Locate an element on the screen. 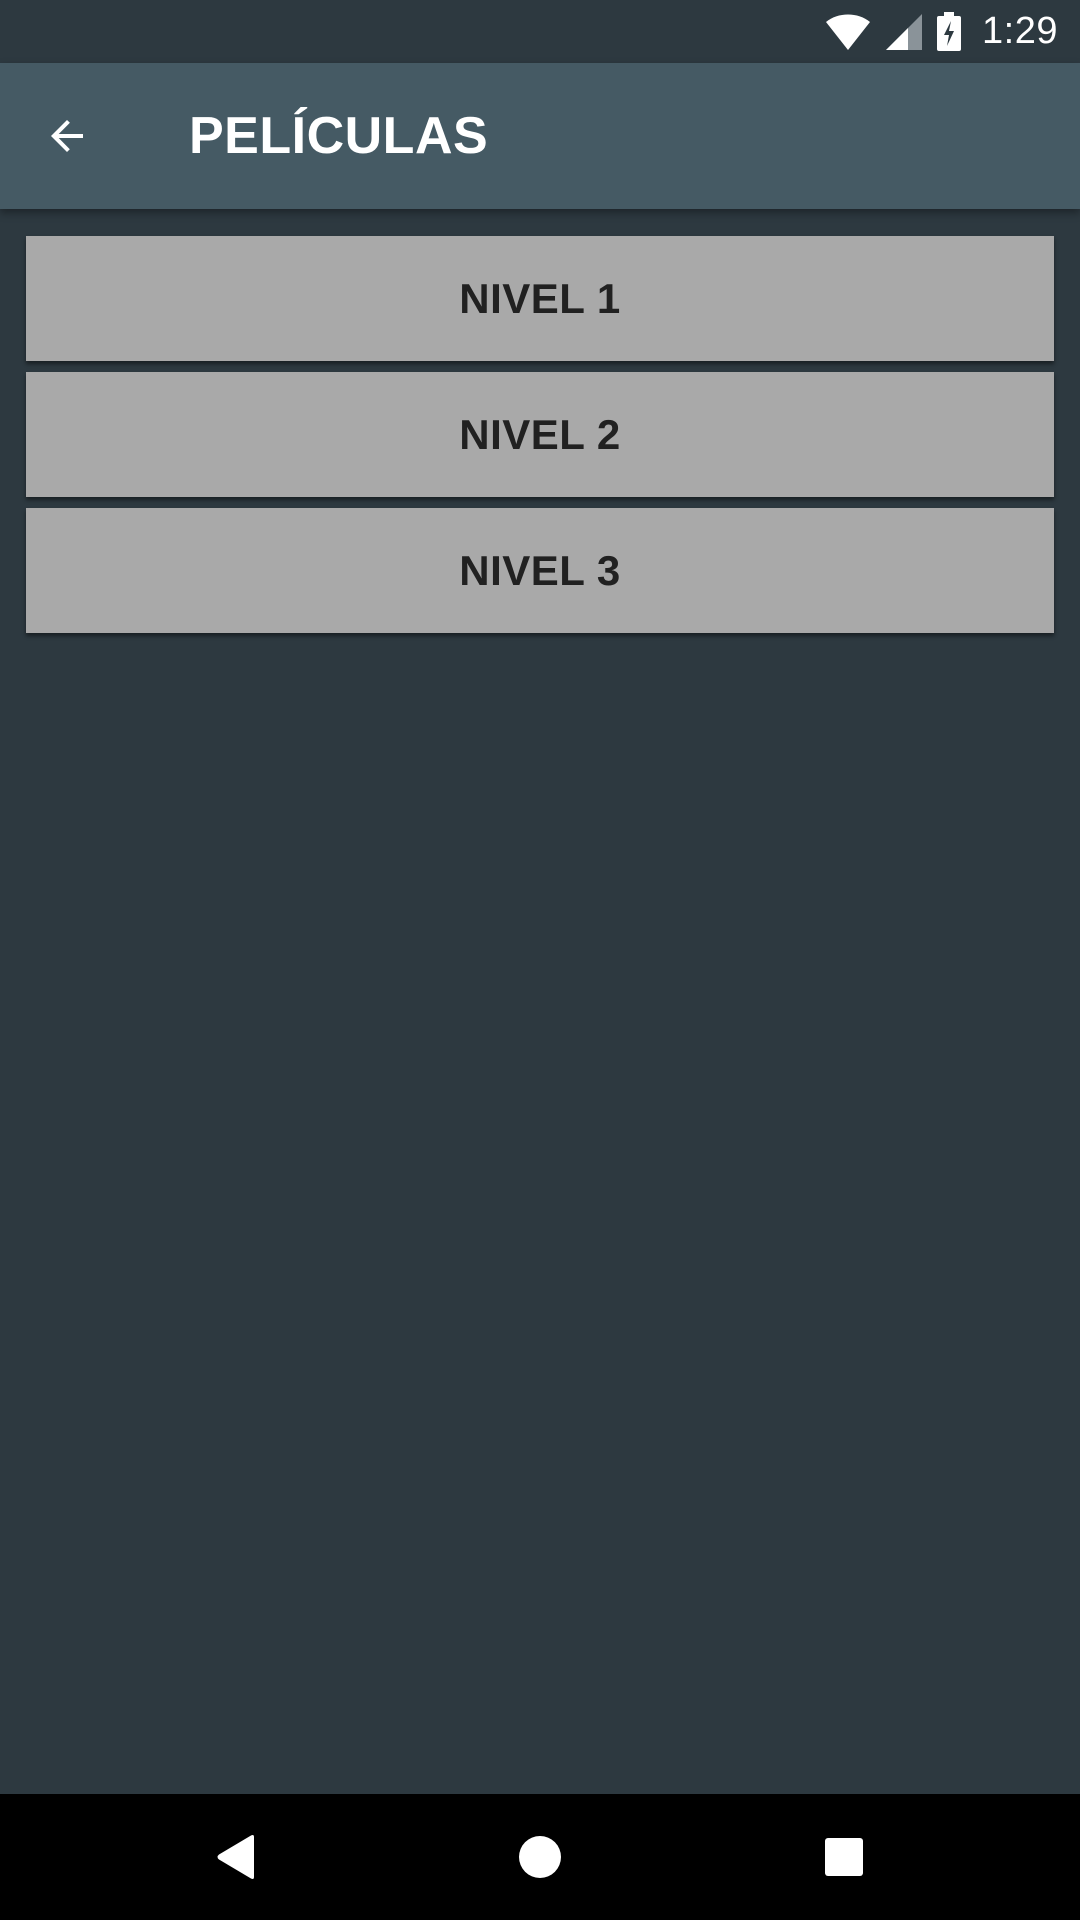  home-circle-icon is located at coordinates (540, 1857).